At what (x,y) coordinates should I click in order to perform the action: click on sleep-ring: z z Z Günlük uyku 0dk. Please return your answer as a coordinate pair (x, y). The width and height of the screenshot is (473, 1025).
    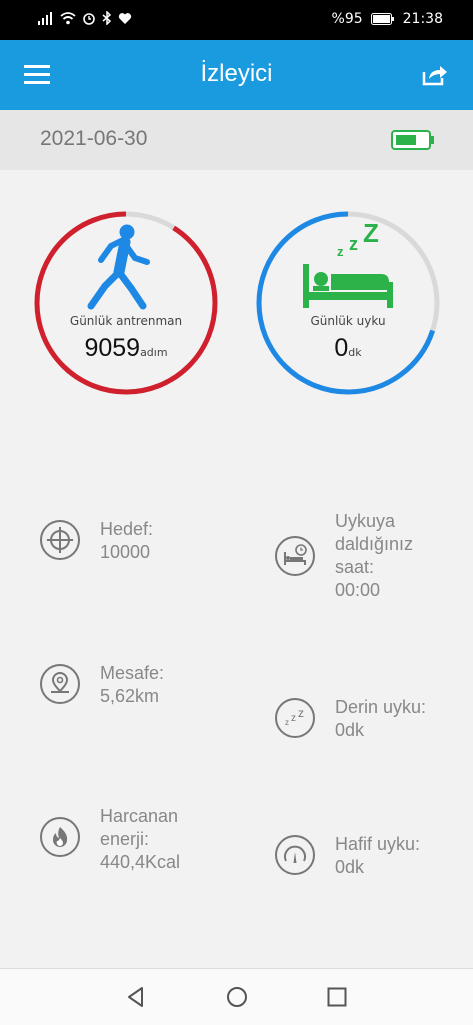
    Looking at the image, I should click on (348, 303).